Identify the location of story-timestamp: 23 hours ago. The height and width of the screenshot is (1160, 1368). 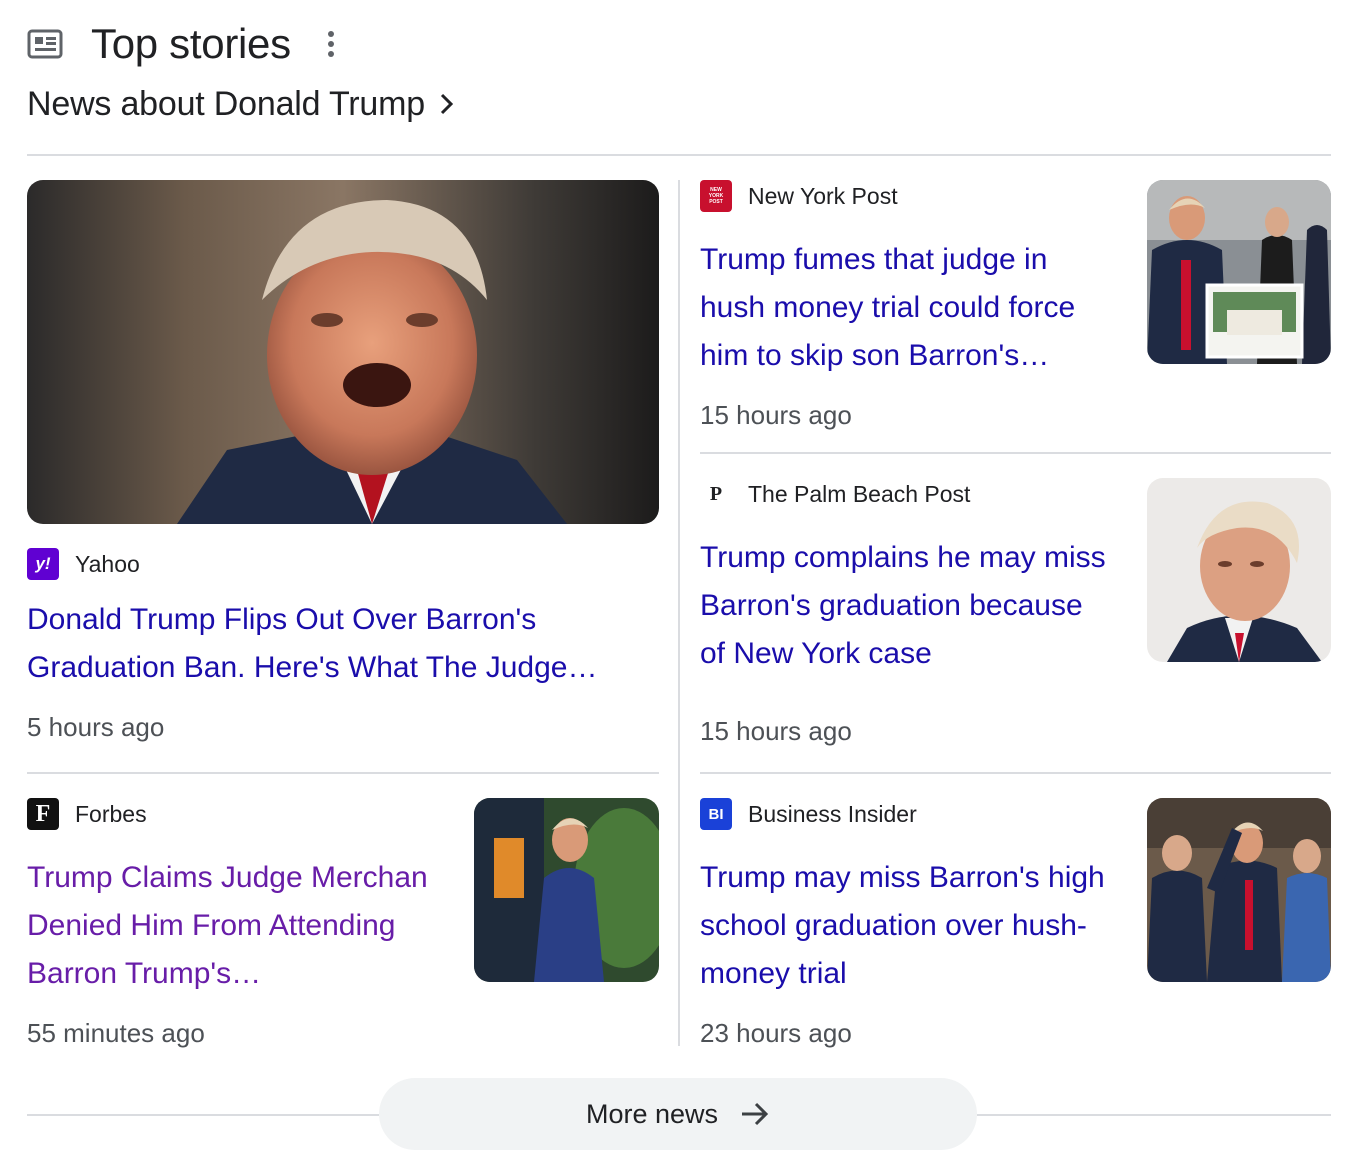
(776, 1033).